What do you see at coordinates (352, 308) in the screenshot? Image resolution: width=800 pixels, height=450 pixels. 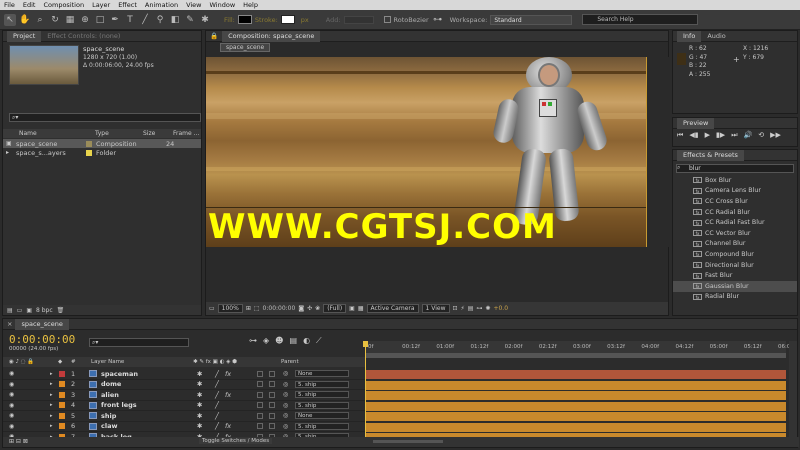 I see `region-of-interest-icon: ▣` at bounding box center [352, 308].